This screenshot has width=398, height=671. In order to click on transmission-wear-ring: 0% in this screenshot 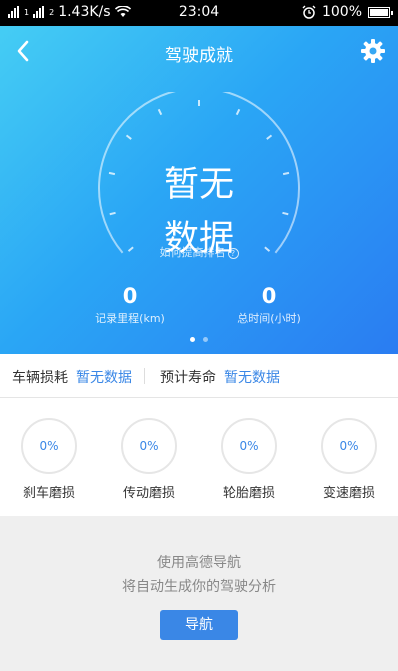, I will do `click(149, 446)`.